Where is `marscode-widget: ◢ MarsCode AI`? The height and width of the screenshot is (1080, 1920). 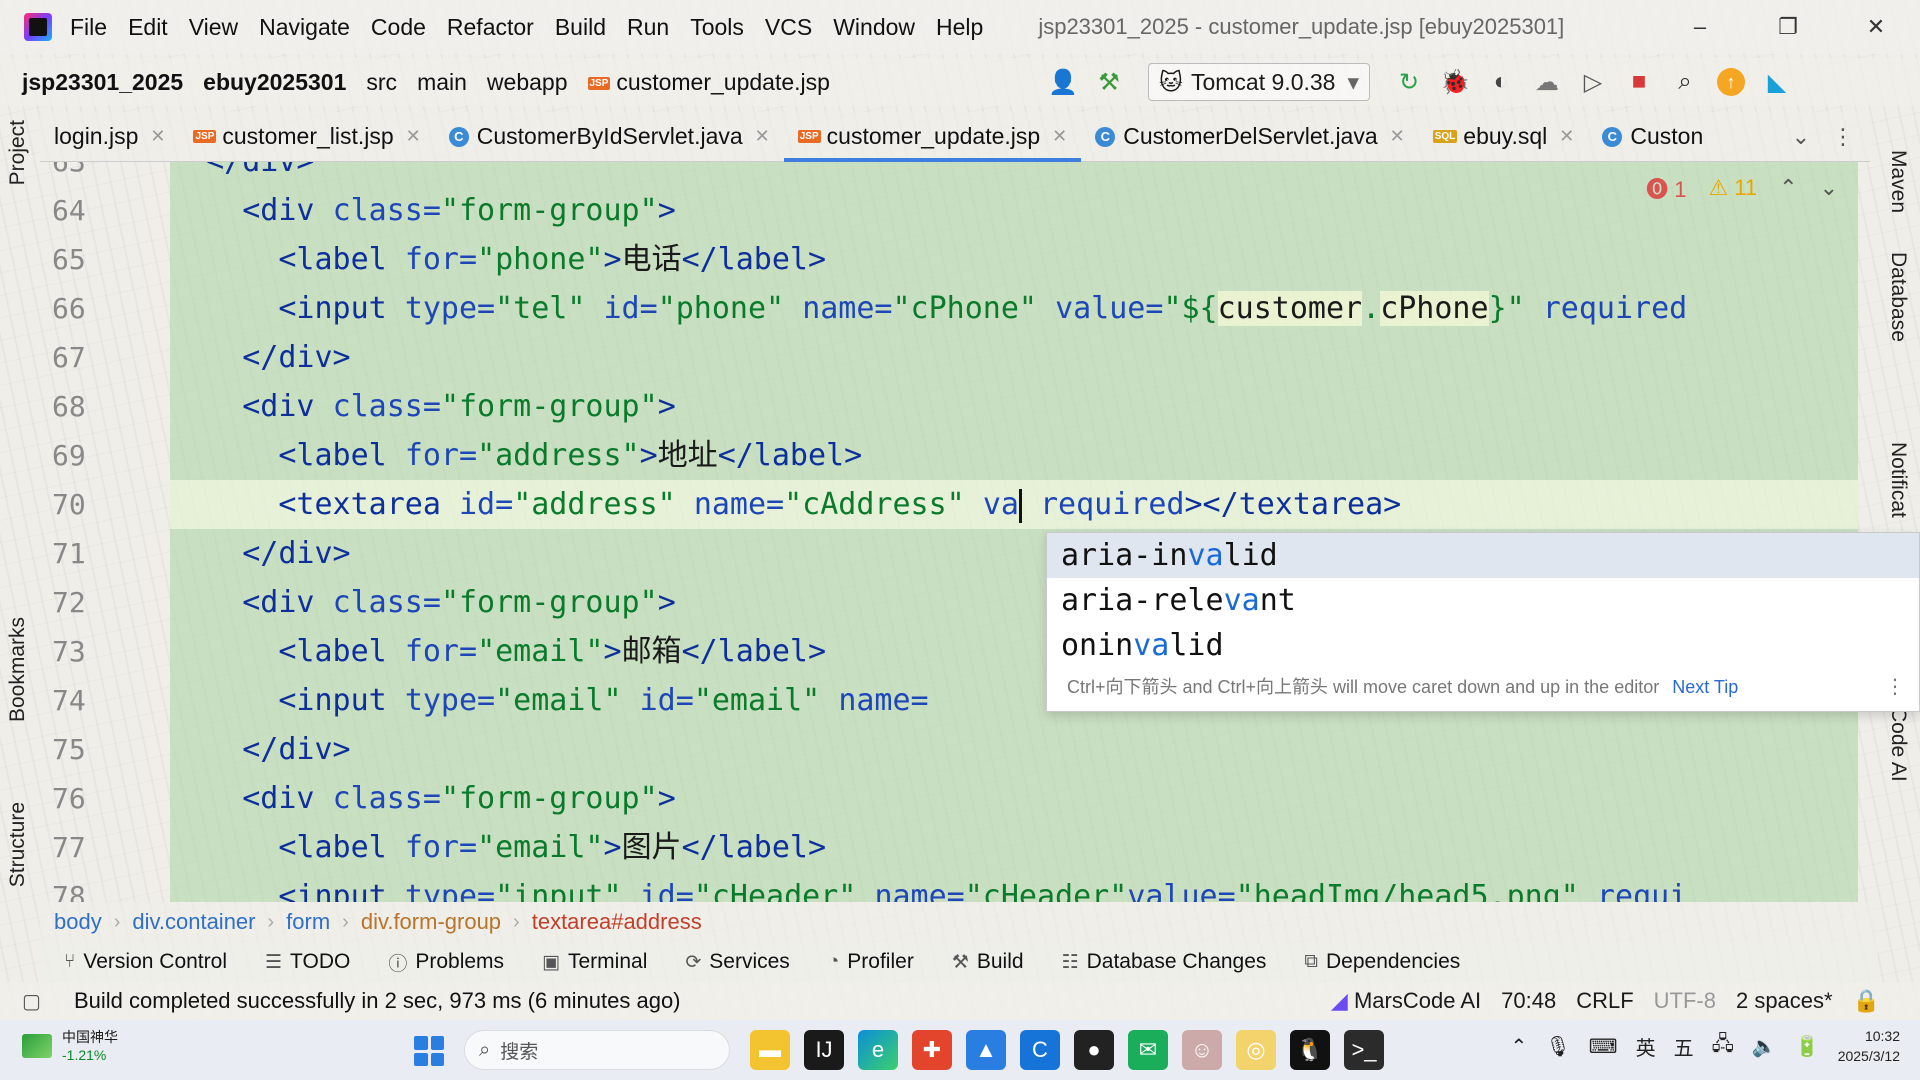 marscode-widget: ◢ MarsCode AI is located at coordinates (1406, 1001).